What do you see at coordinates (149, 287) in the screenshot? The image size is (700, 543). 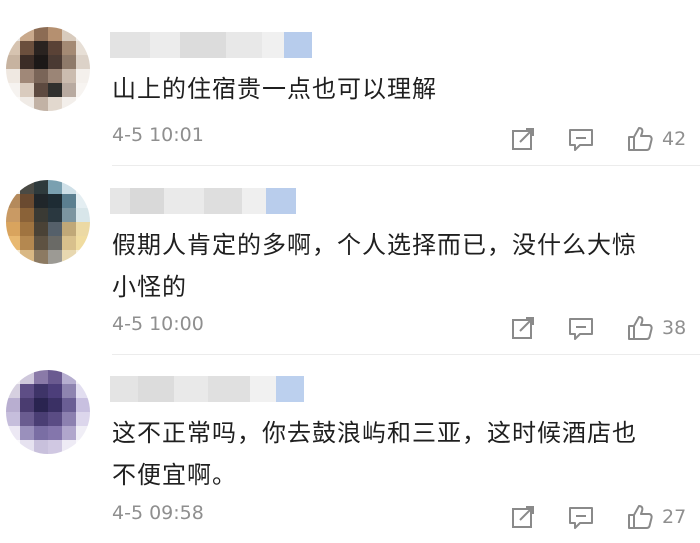 I see `comment-text-line: 小怪的` at bounding box center [149, 287].